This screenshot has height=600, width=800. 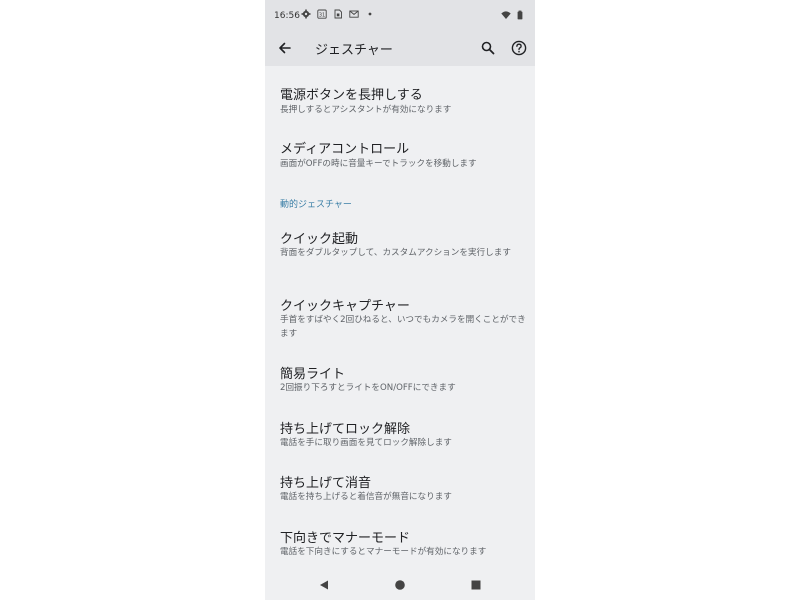 I want to click on item-title: 下向きでマナーモード, so click(x=345, y=538).